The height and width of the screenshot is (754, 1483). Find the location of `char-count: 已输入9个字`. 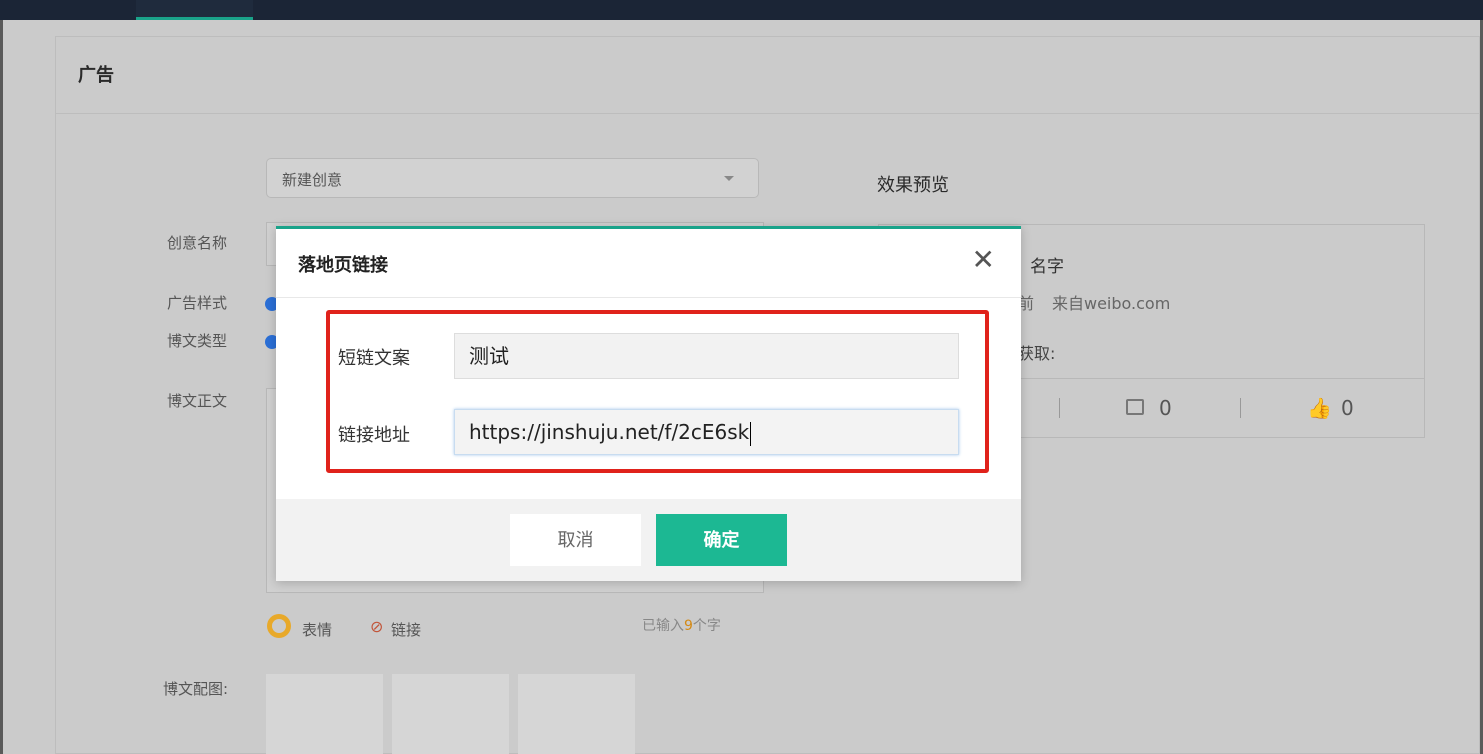

char-count: 已输入9个字 is located at coordinates (681, 625).